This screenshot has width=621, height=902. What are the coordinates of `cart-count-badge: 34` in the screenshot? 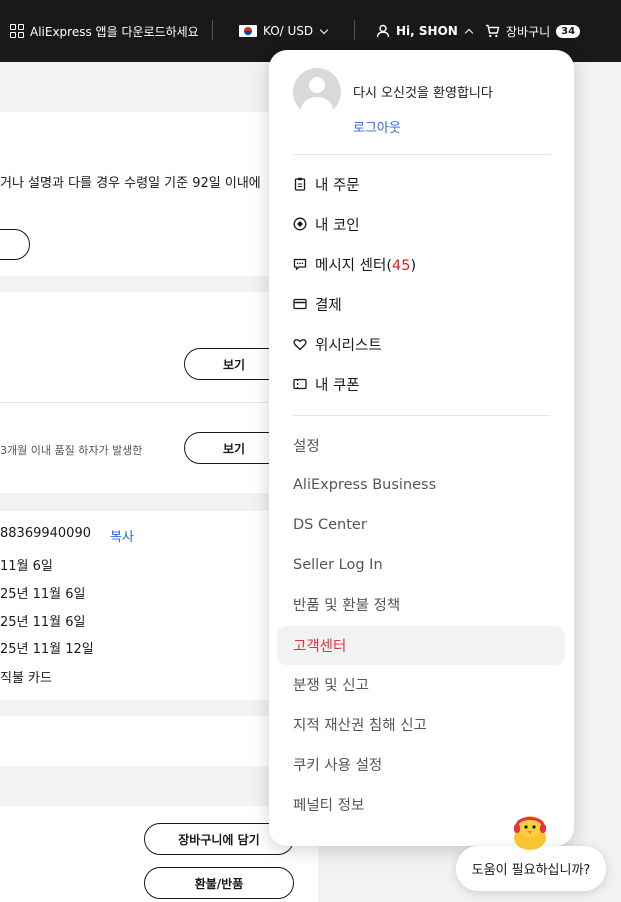 It's located at (568, 31).